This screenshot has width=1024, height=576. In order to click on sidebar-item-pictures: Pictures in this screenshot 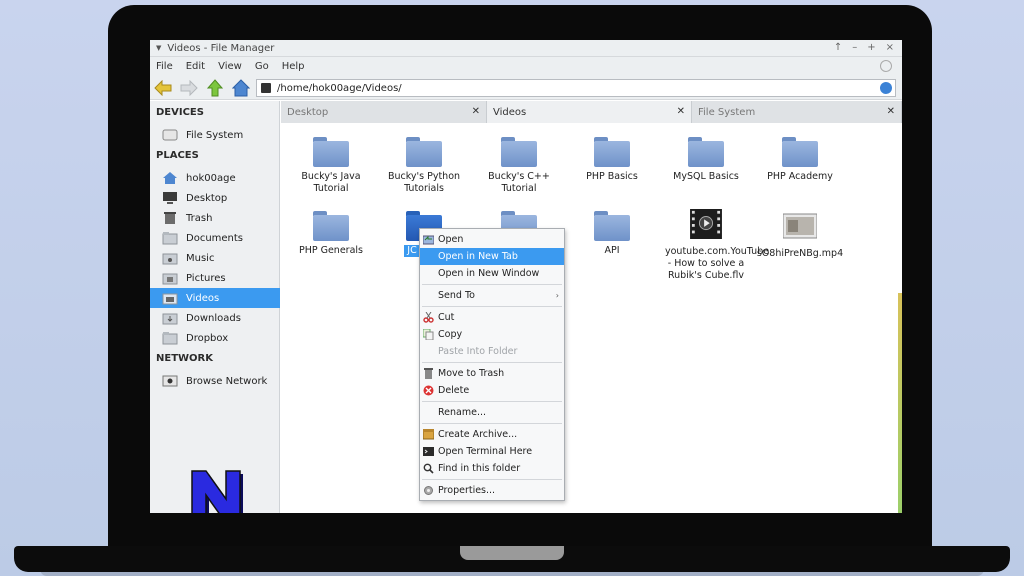, I will do `click(215, 278)`.